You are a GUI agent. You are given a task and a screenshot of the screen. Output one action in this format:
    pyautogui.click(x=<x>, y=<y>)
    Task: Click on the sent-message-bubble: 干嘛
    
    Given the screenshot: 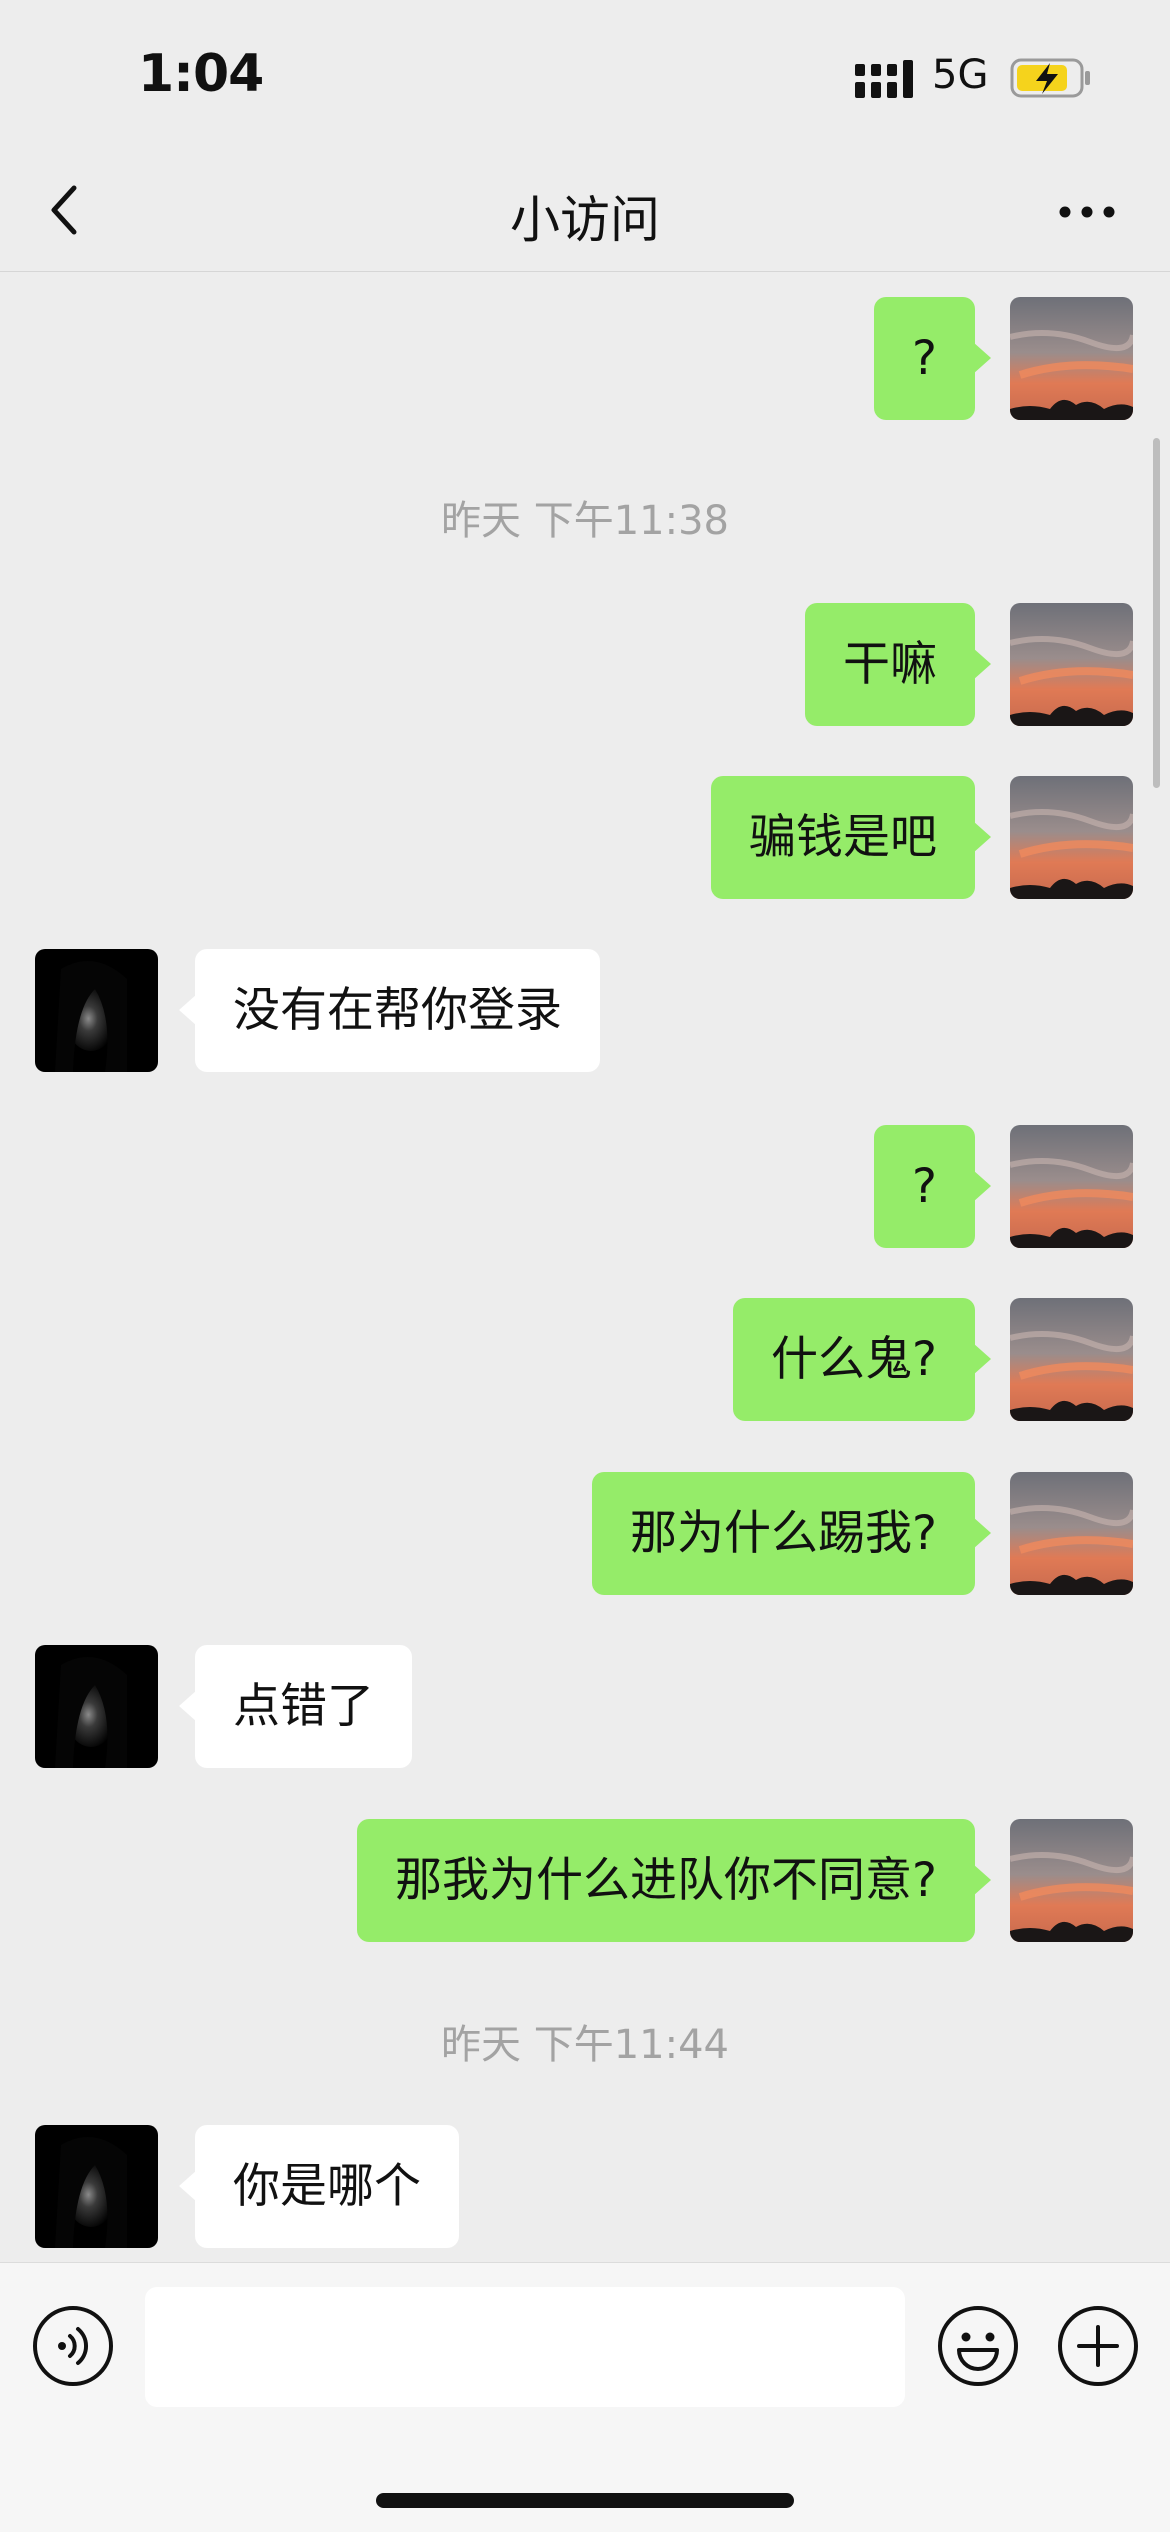 What is the action you would take?
    pyautogui.click(x=898, y=664)
    